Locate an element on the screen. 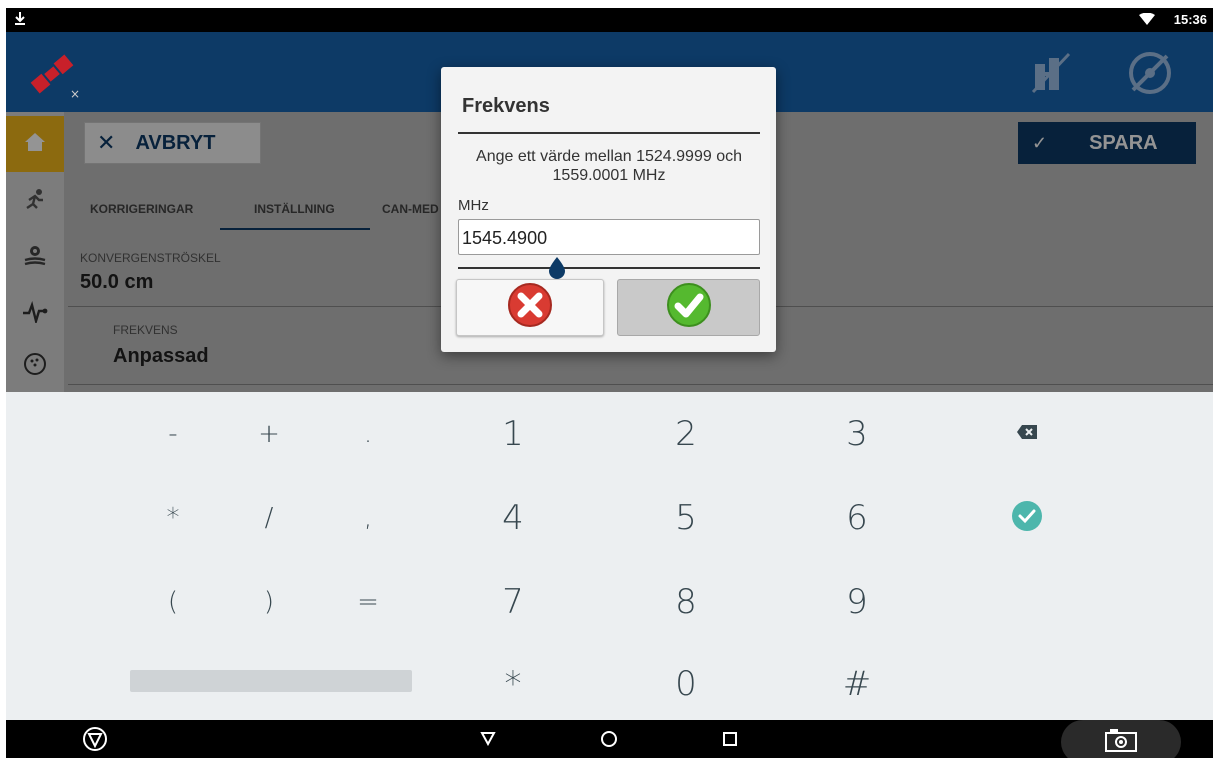 The image size is (1213, 758). recents-icon is located at coordinates (730, 741).